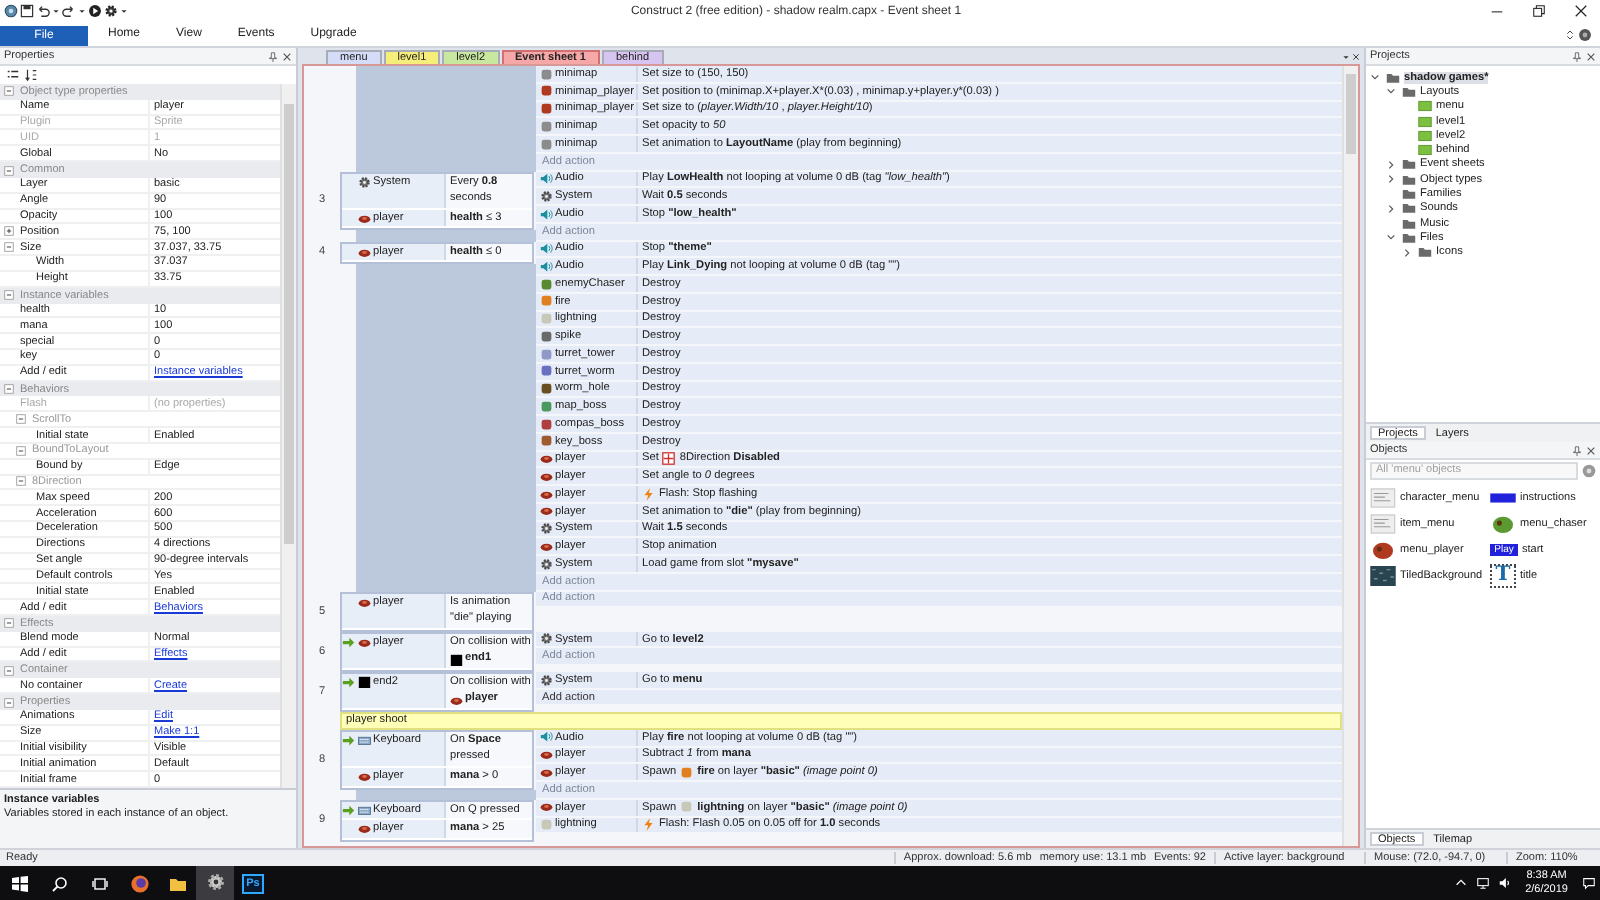  I want to click on scroll-arrows-icon, so click(1570, 34).